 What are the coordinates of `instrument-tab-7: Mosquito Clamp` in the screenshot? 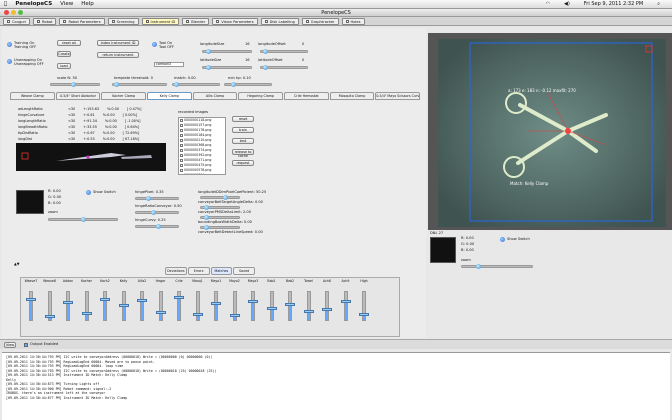 It's located at (352, 96).